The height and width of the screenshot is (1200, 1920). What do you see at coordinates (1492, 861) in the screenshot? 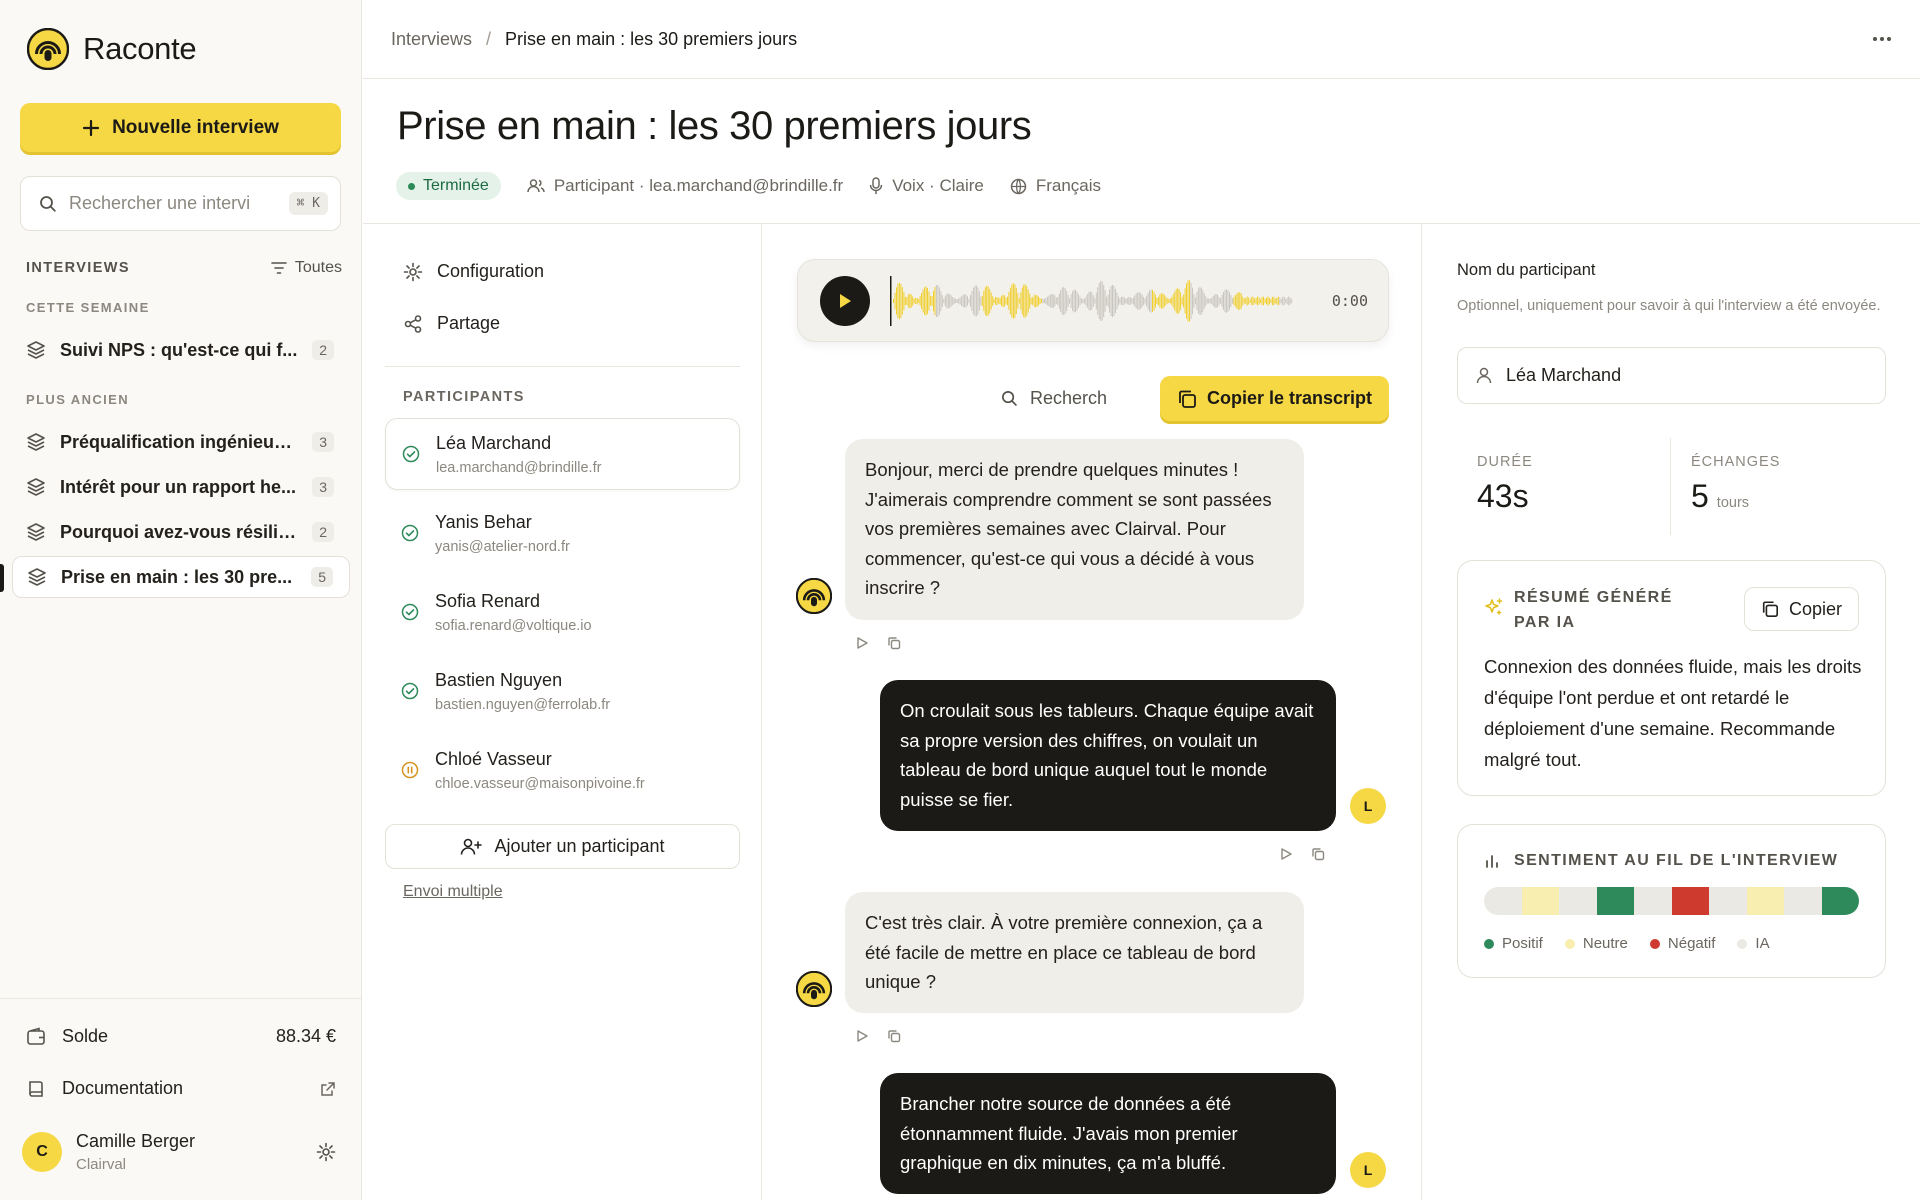
I see `bar-chart-icon` at bounding box center [1492, 861].